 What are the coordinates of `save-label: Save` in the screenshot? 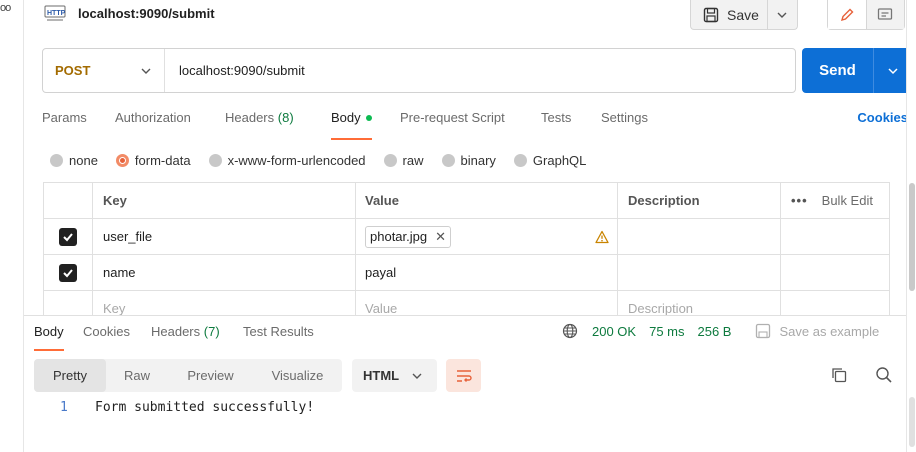 It's located at (743, 14).